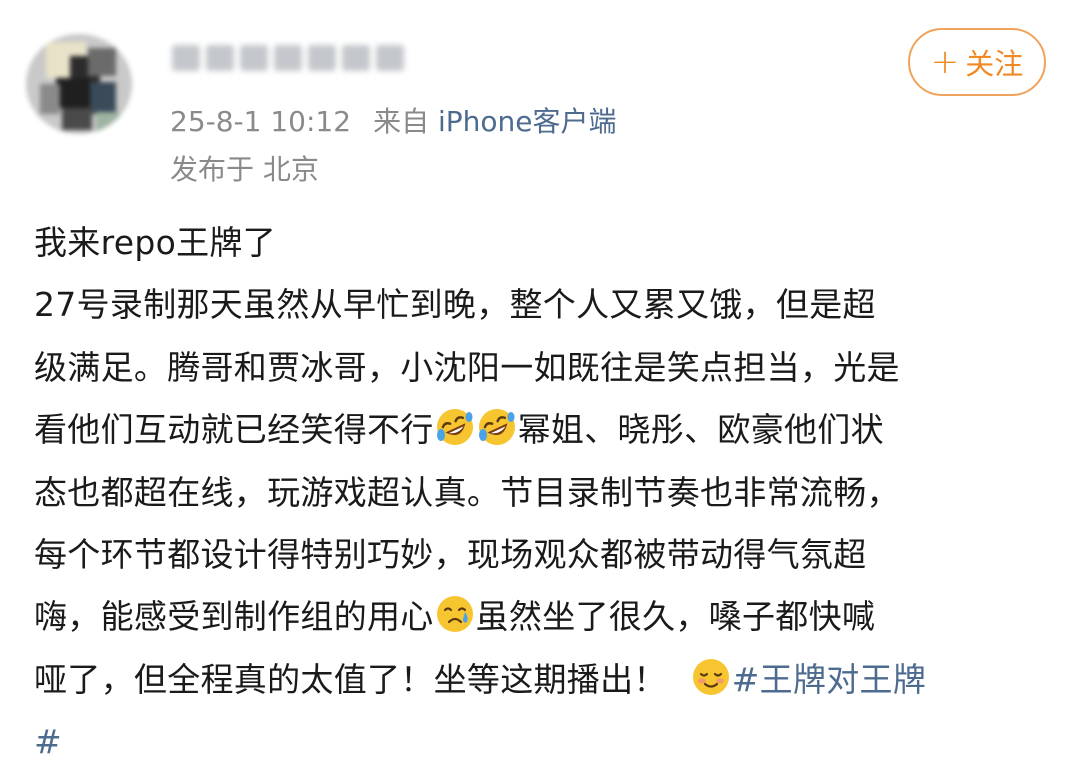 The image size is (1080, 774). I want to click on post-line: 嗨，能感受到制作组的用心 虽然坐了很久，嗓子都快喊, so click(544, 617).